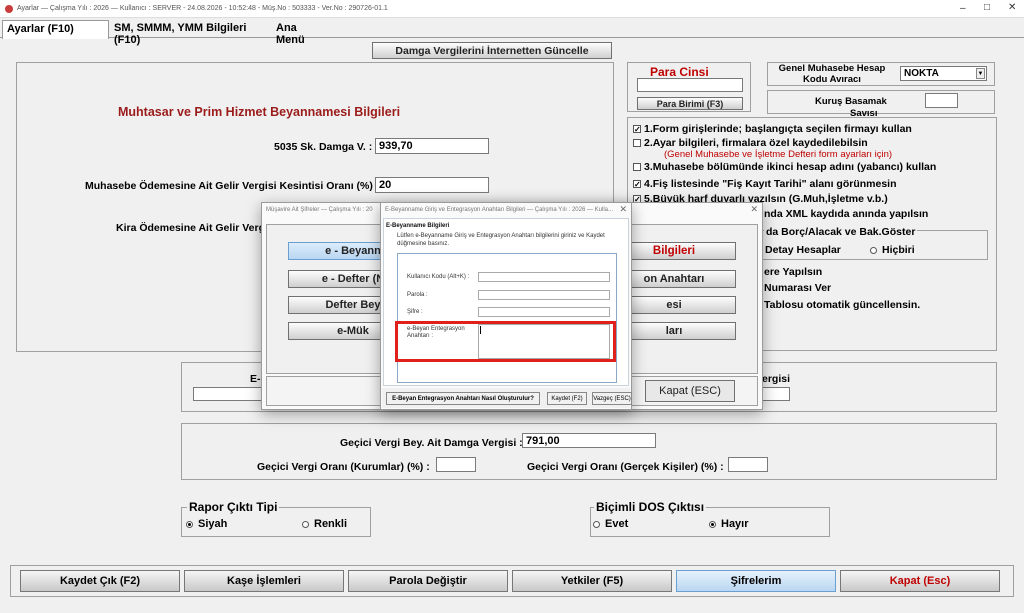 This screenshot has height=613, width=1024. Describe the element at coordinates (898, 250) in the screenshot. I see `hicbiri-label: Hiçbiri` at that location.